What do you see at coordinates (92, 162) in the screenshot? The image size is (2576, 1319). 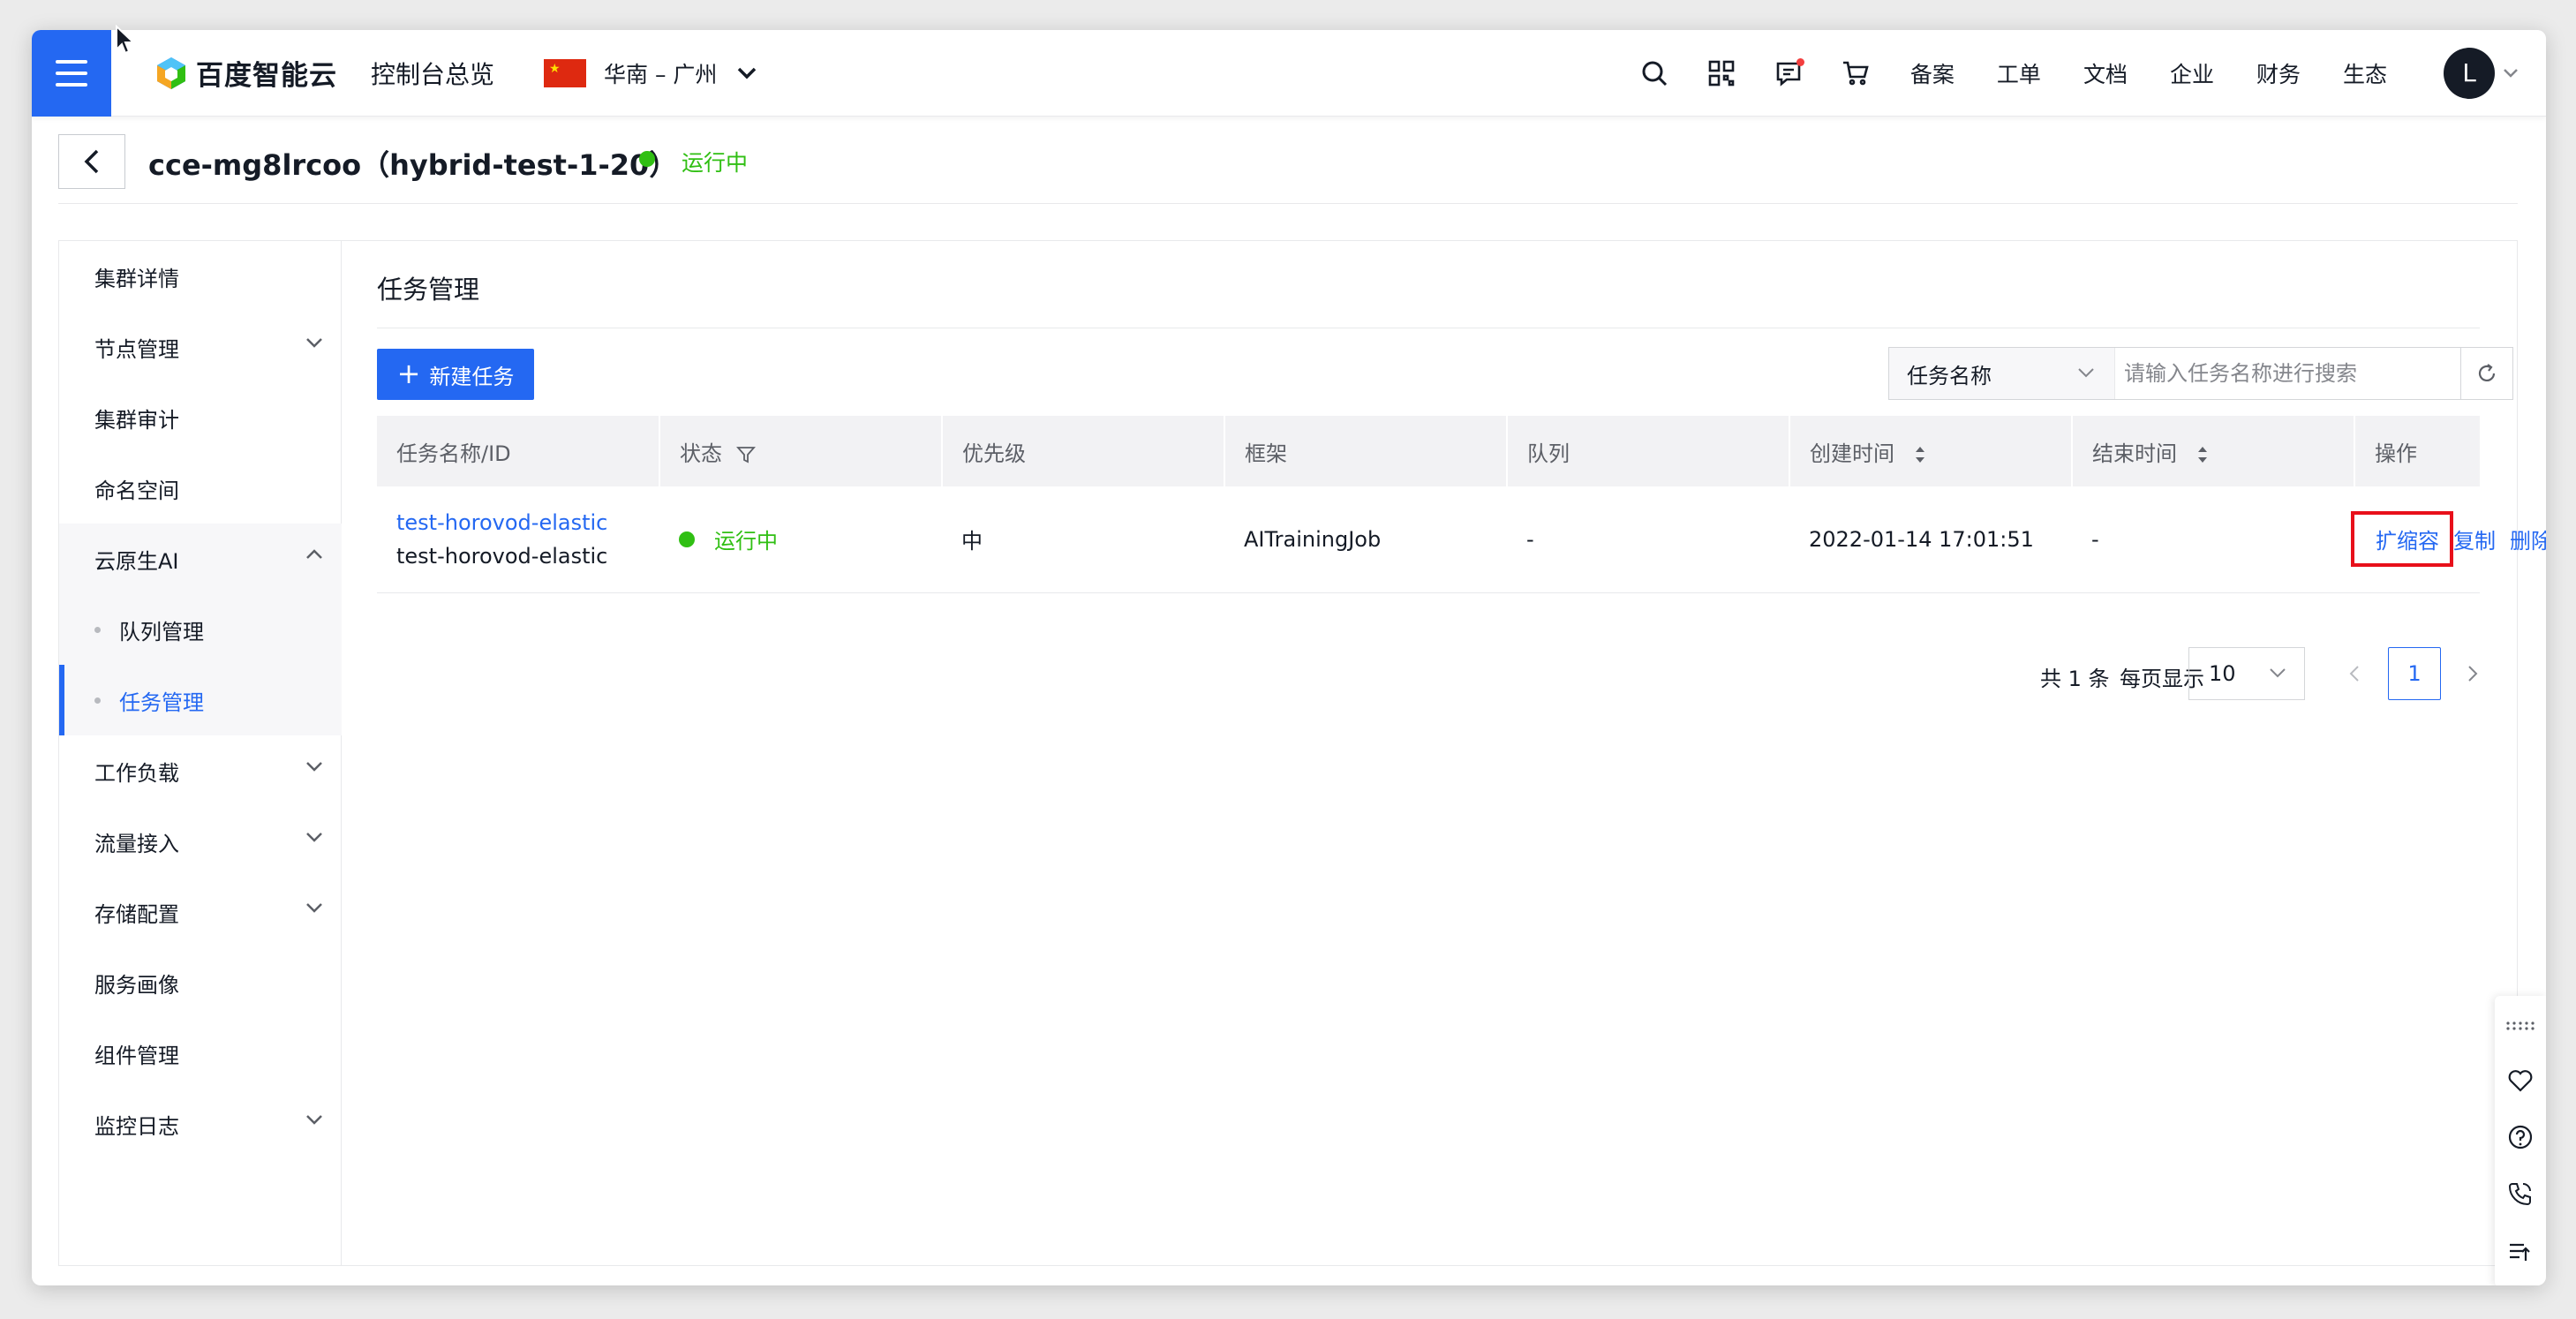 I see `back-button` at bounding box center [92, 162].